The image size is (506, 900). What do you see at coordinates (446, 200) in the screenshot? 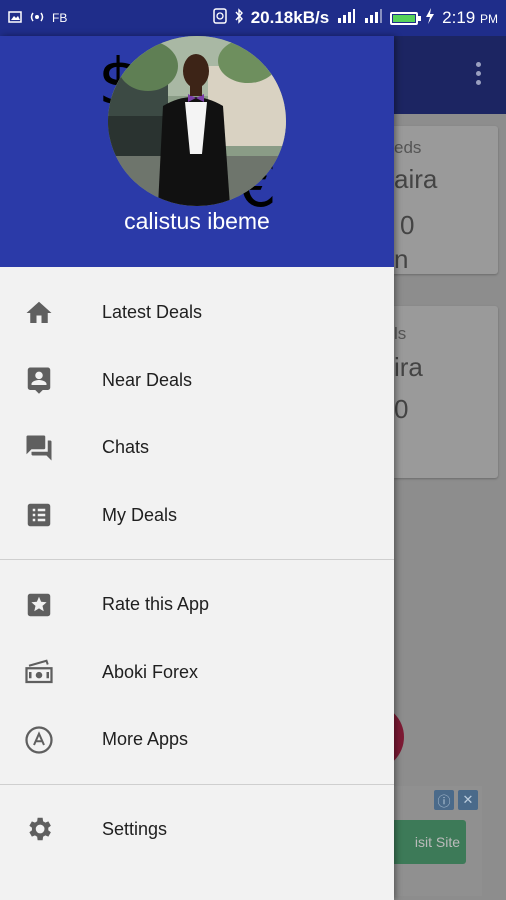
I see `background-deal-card: eds aira 0 n` at bounding box center [446, 200].